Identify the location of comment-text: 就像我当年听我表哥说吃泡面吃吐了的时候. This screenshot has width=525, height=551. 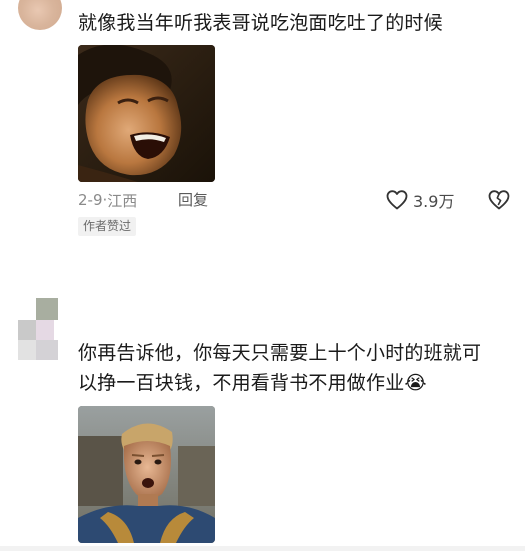
(260, 23).